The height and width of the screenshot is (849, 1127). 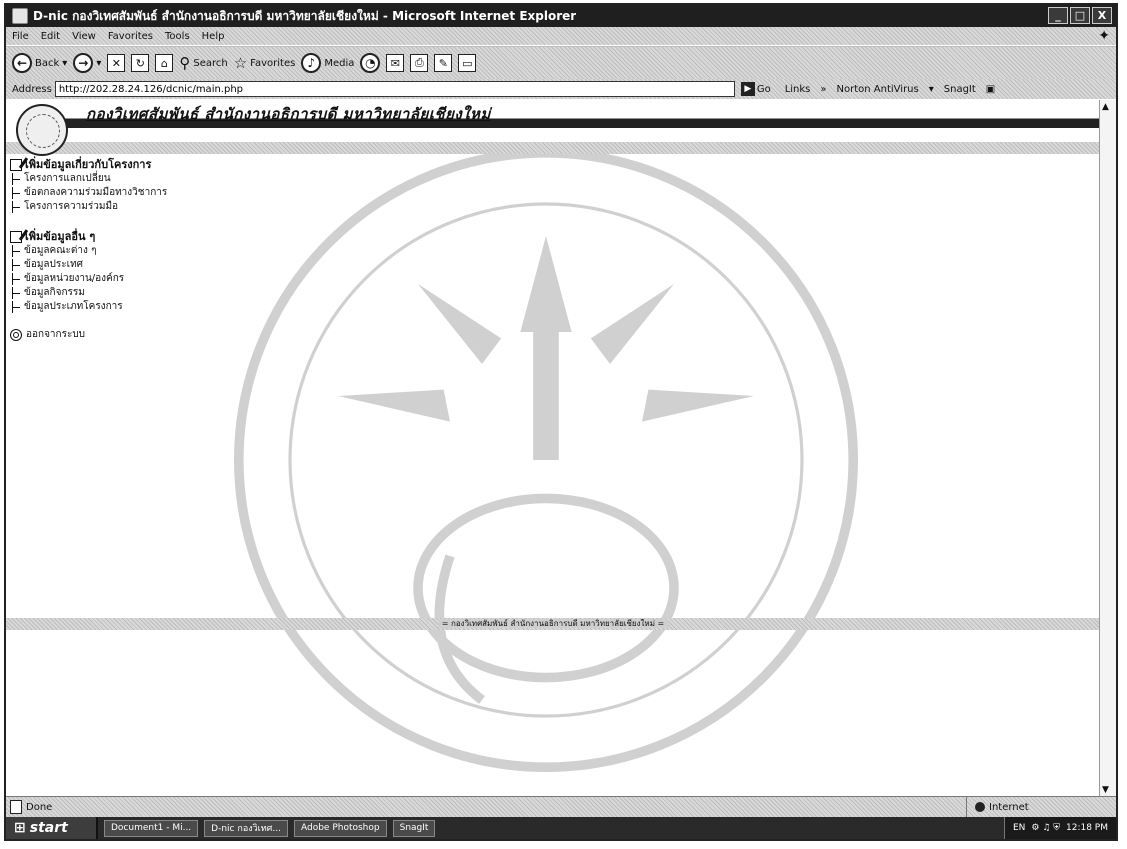 I want to click on vertical-scrollbar: ▲ ▼, so click(x=1107, y=448).